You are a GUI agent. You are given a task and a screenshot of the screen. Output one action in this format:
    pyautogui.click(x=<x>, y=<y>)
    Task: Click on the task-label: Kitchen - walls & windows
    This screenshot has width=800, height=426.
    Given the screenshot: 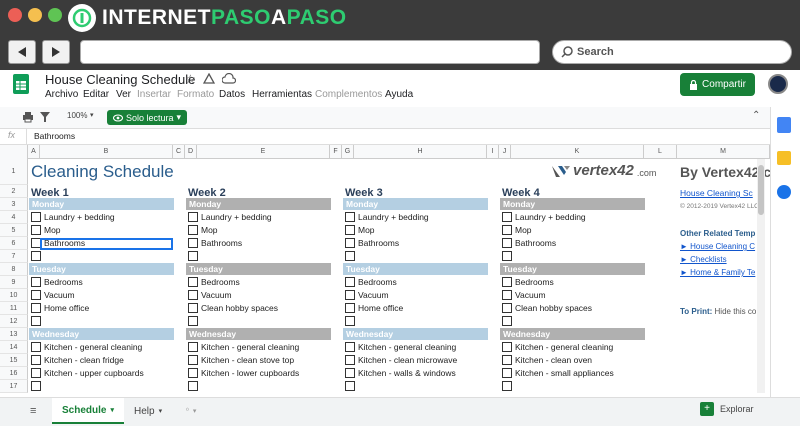 What is the action you would take?
    pyautogui.click(x=407, y=373)
    